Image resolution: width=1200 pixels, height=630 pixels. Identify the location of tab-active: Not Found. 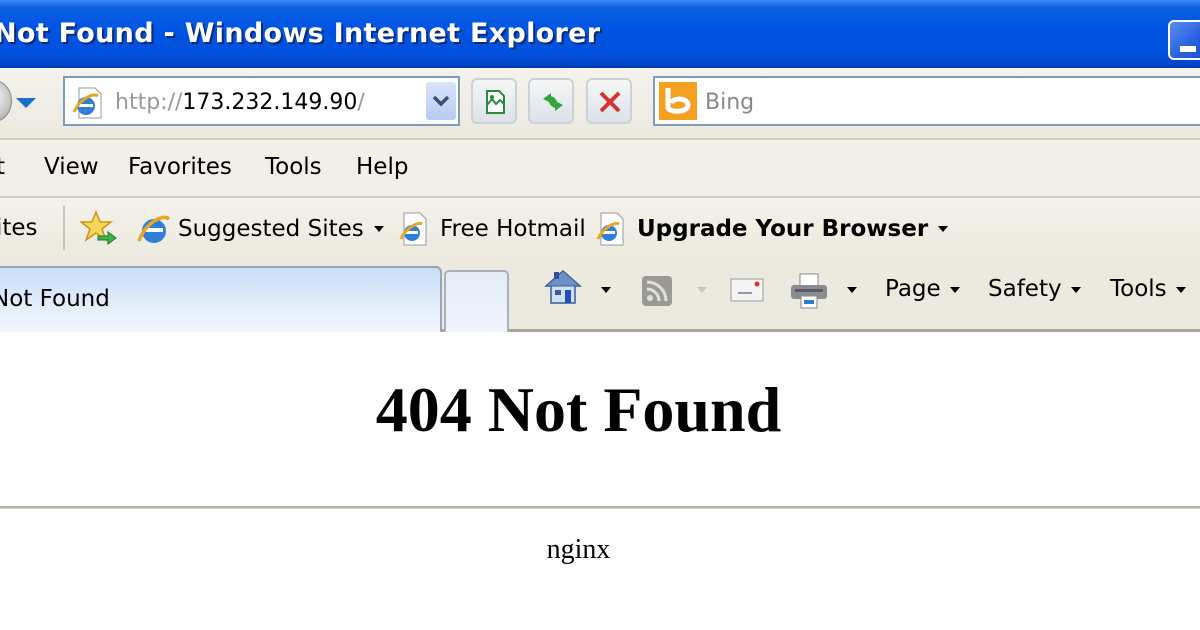
(221, 299).